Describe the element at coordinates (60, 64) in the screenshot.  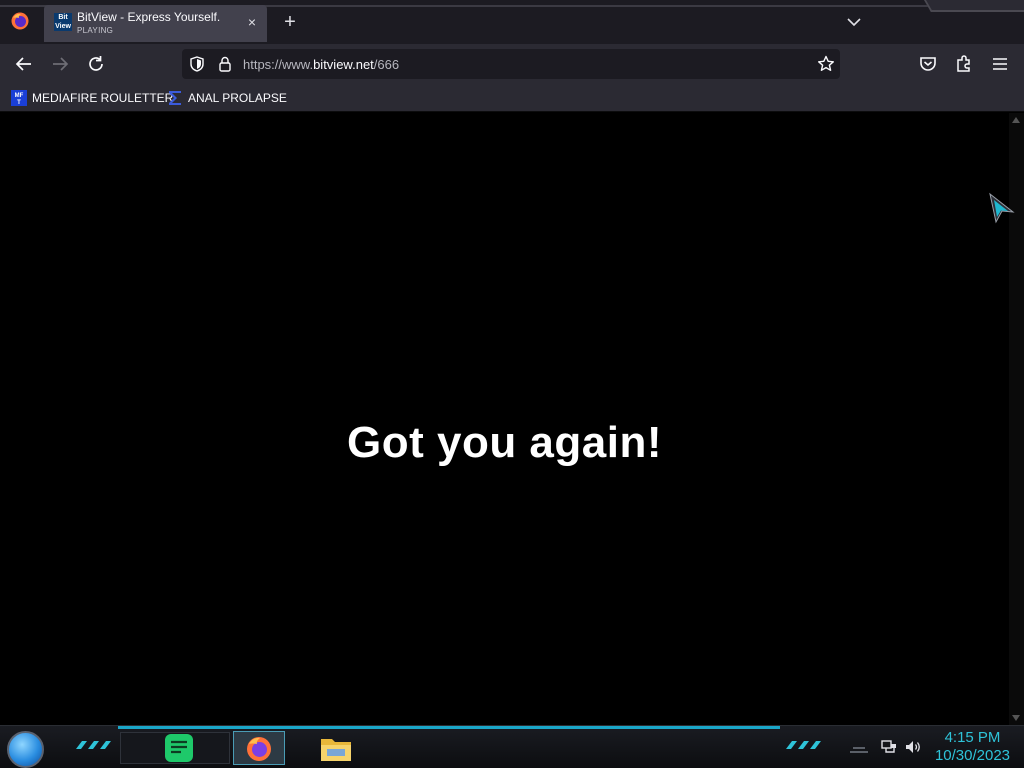
I see `forward-arrow-icon` at that location.